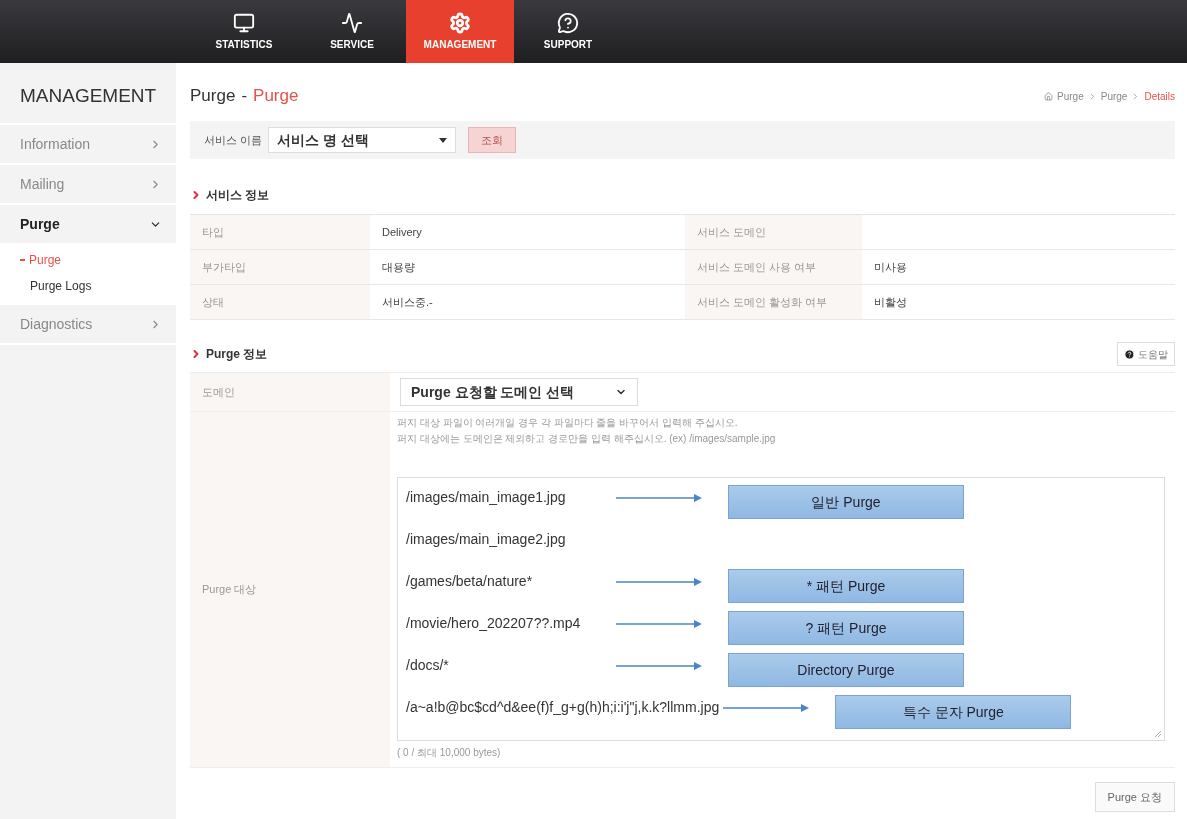 The image size is (1187, 819). Describe the element at coordinates (280, 267) in the screenshot. I see `field-label: 부가타입` at that location.